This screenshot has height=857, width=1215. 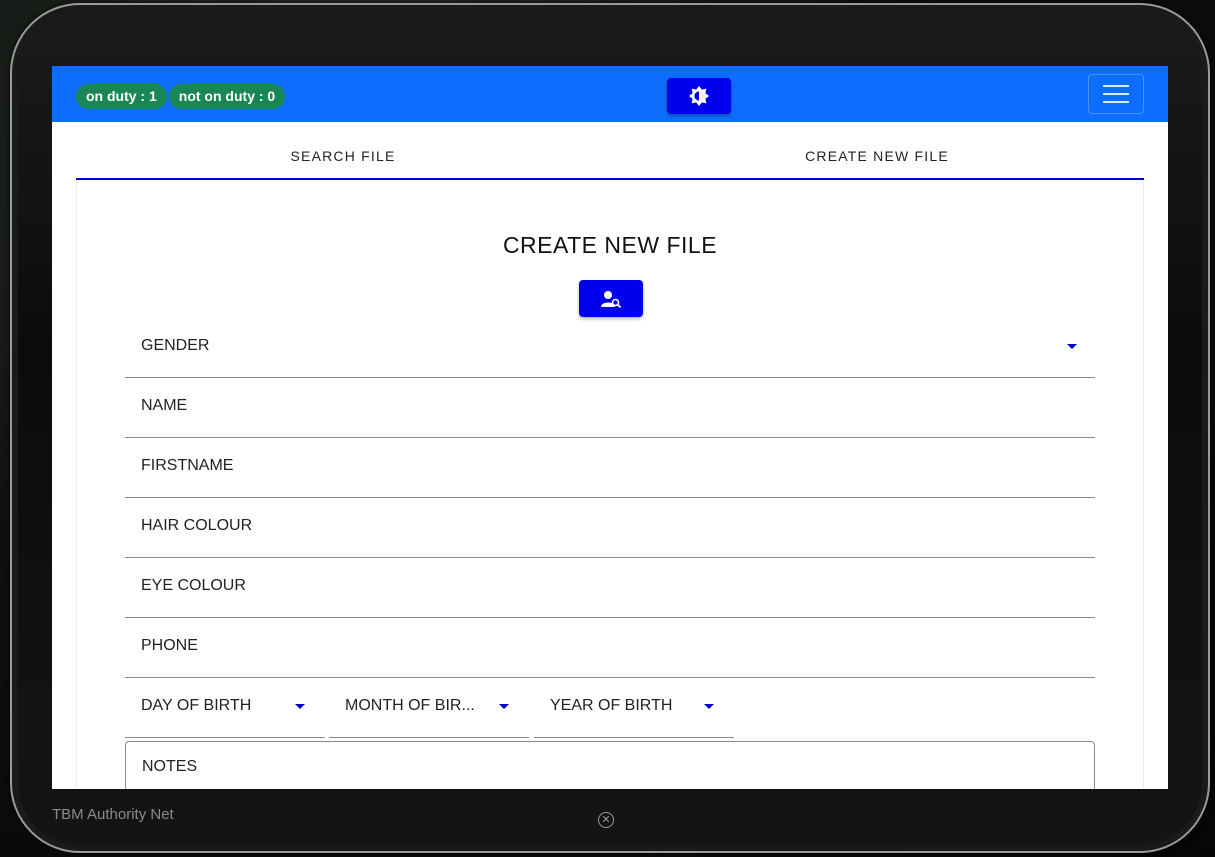 I want to click on firstname-input: FIRSTNAME, so click(x=610, y=468).